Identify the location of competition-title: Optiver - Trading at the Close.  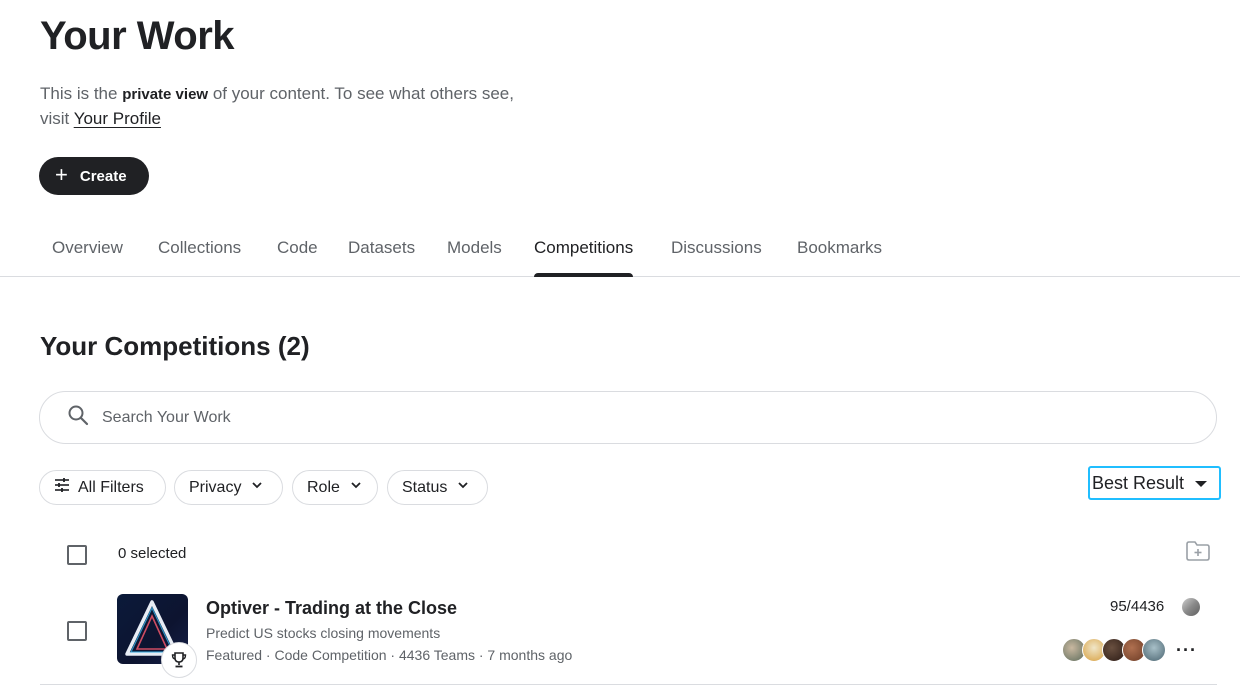
(331, 608).